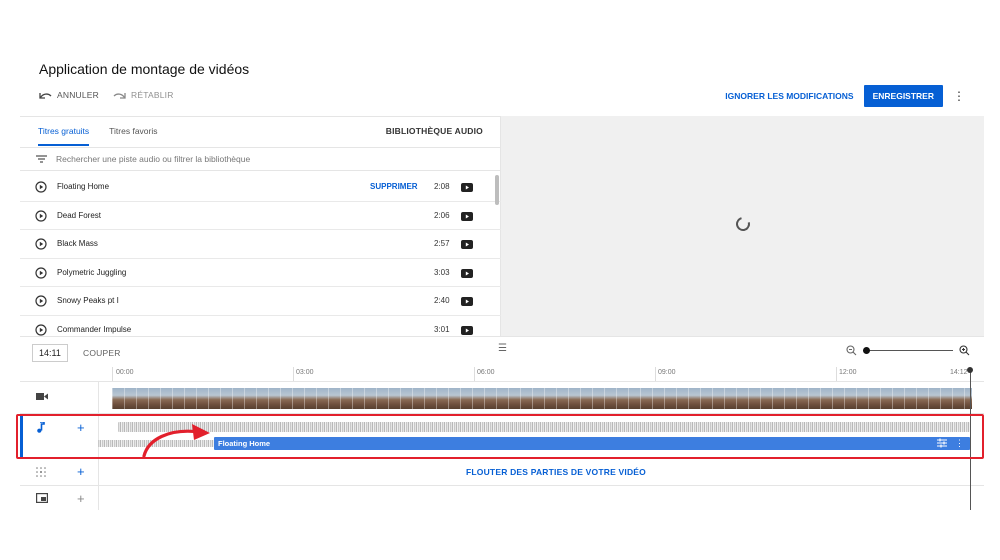  What do you see at coordinates (88, 301) in the screenshot?
I see `track-name: Snowy Peaks pt I` at bounding box center [88, 301].